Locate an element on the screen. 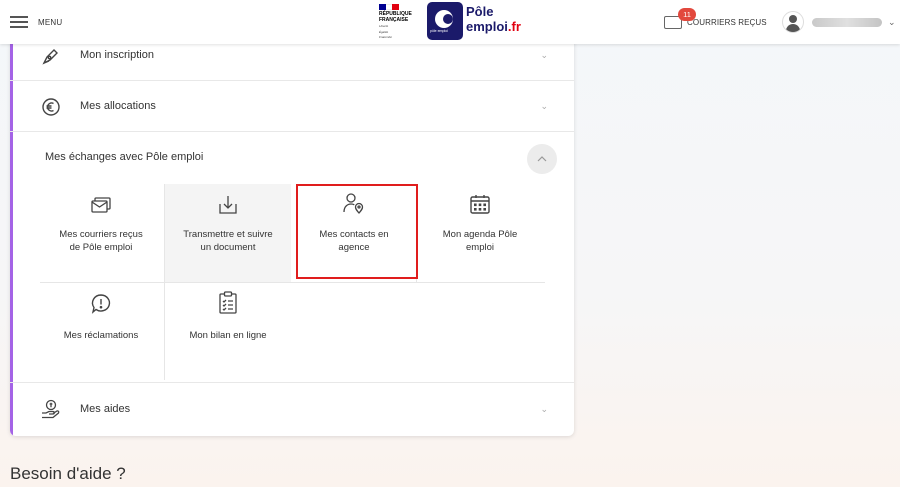 This screenshot has height=487, width=900. pole-emploi-mark-icon is located at coordinates (444, 19).